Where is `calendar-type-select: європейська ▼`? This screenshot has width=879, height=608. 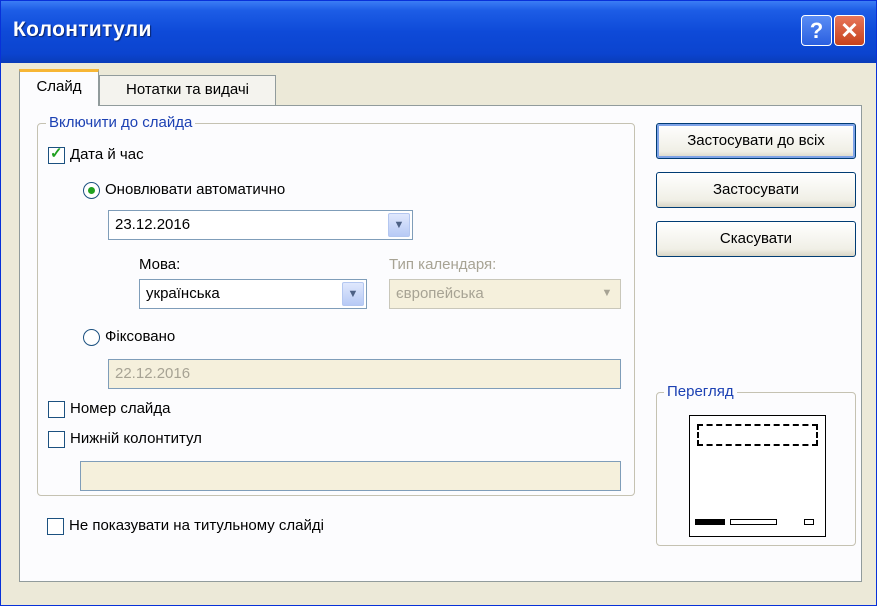 calendar-type-select: європейська ▼ is located at coordinates (505, 294).